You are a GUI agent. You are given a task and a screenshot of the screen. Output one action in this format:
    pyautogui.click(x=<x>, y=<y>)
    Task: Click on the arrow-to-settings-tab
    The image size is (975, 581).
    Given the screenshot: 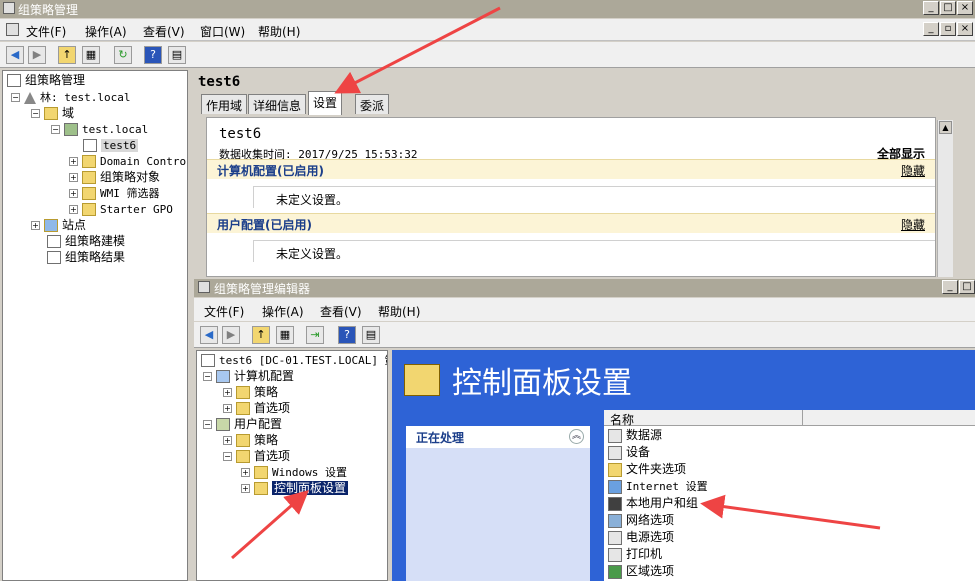 What is the action you would take?
    pyautogui.click(x=417, y=50)
    